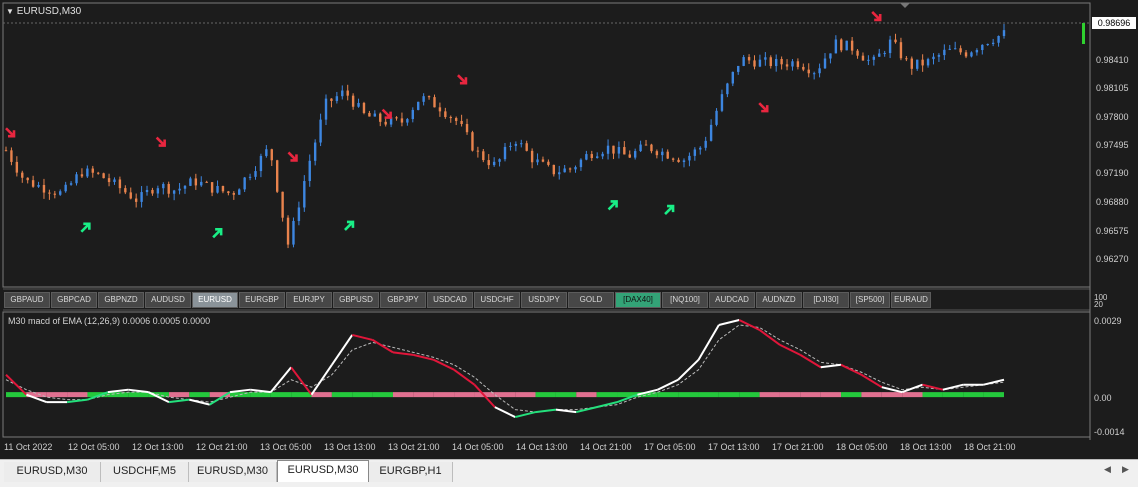  Describe the element at coordinates (862, 447) in the screenshot. I see `time-tick-label: 18 Oct 05:00` at that location.